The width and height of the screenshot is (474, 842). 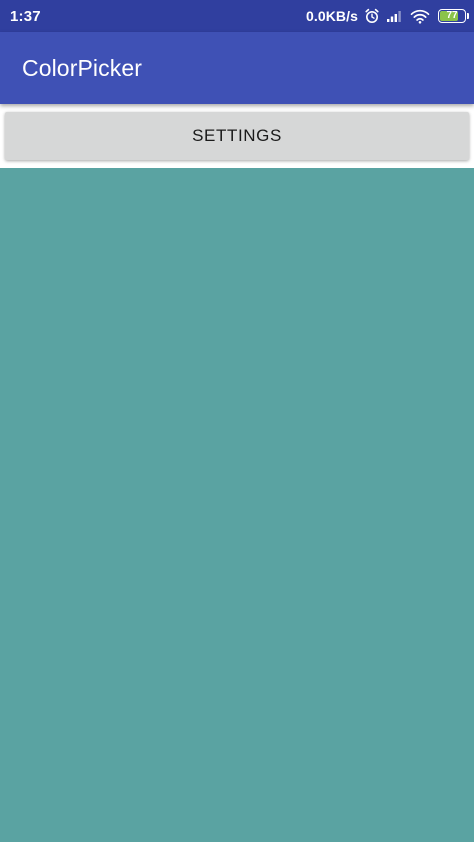 I want to click on app-title: ColorPicker, so click(x=82, y=67).